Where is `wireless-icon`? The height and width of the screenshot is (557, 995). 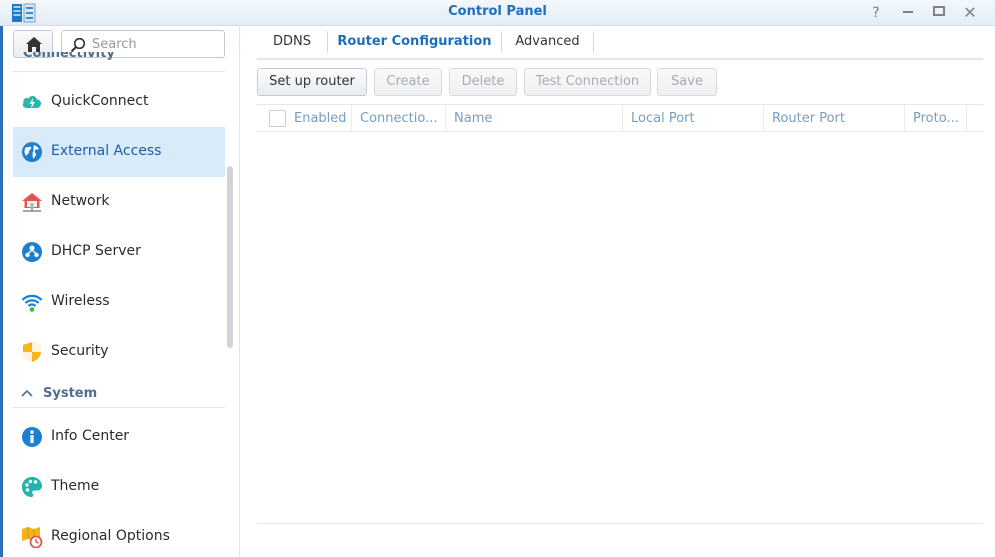
wireless-icon is located at coordinates (32, 303).